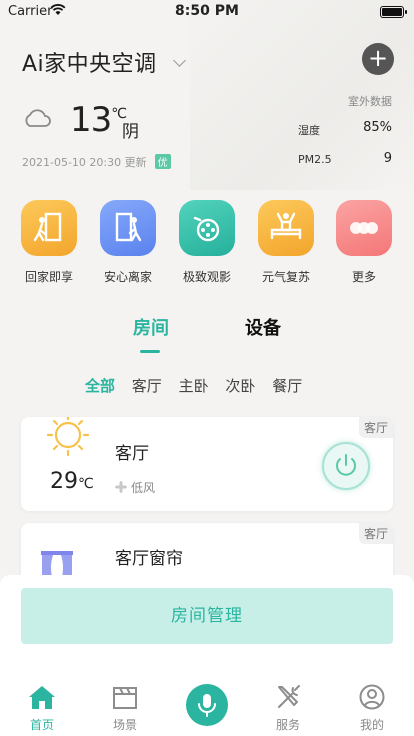 This screenshot has height=736, width=414. What do you see at coordinates (121, 487) in the screenshot?
I see `fan-icon` at bounding box center [121, 487].